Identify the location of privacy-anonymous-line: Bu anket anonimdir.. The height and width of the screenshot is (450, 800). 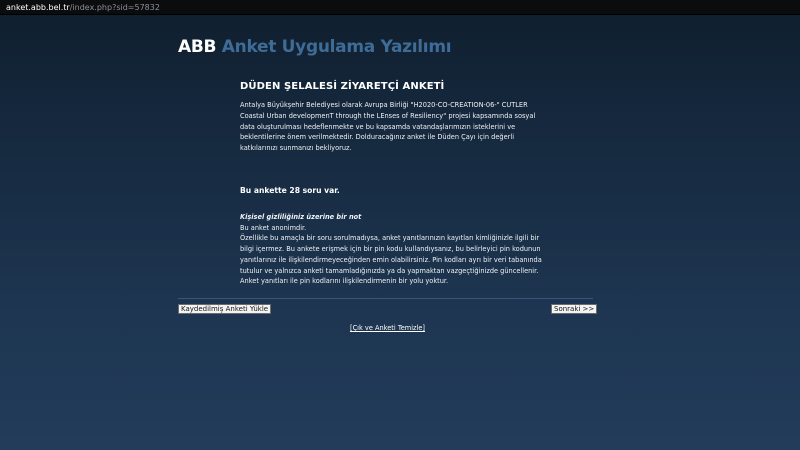
(273, 227).